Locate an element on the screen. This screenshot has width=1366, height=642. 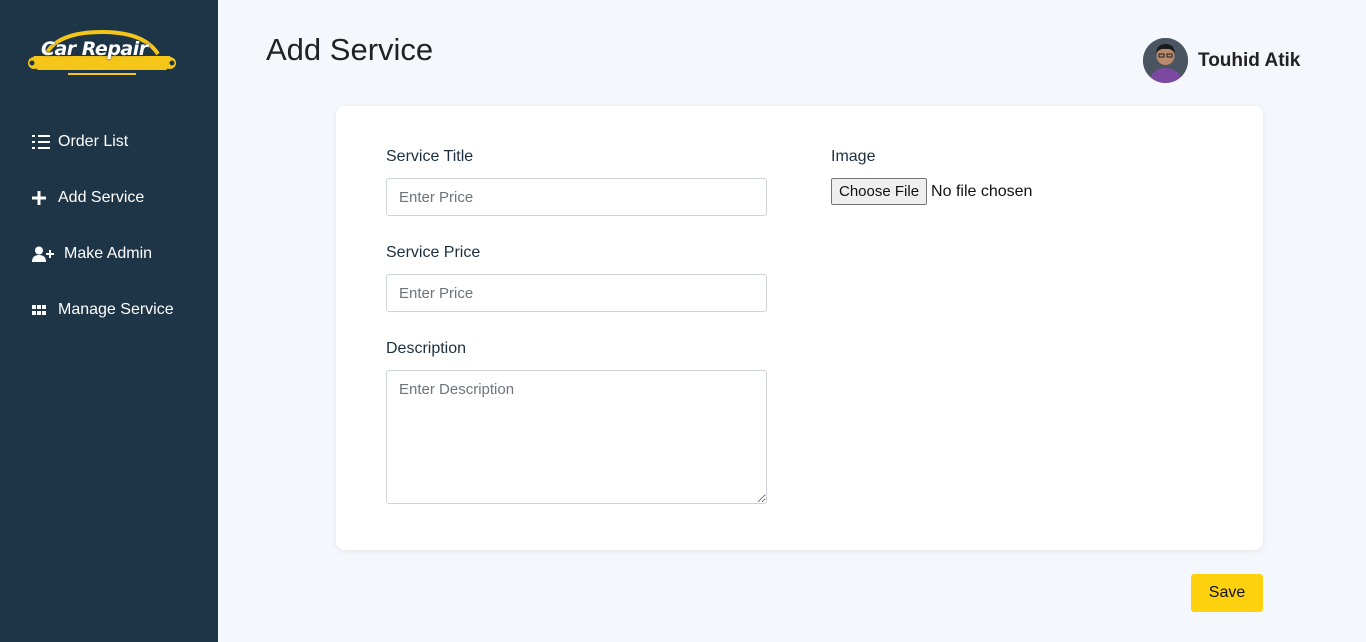
sidebar-item-label: Add Service is located at coordinates (101, 197).